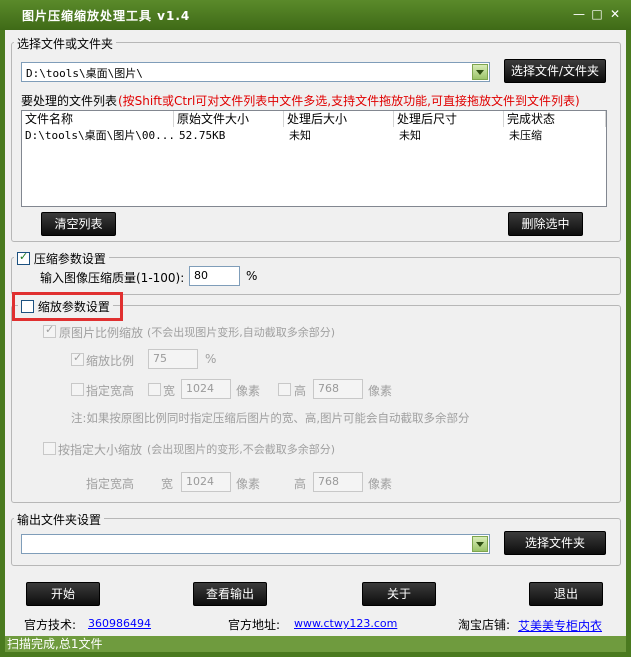 This screenshot has width=631, height=657. I want to click on column-header-status: 完成状态, so click(555, 119).